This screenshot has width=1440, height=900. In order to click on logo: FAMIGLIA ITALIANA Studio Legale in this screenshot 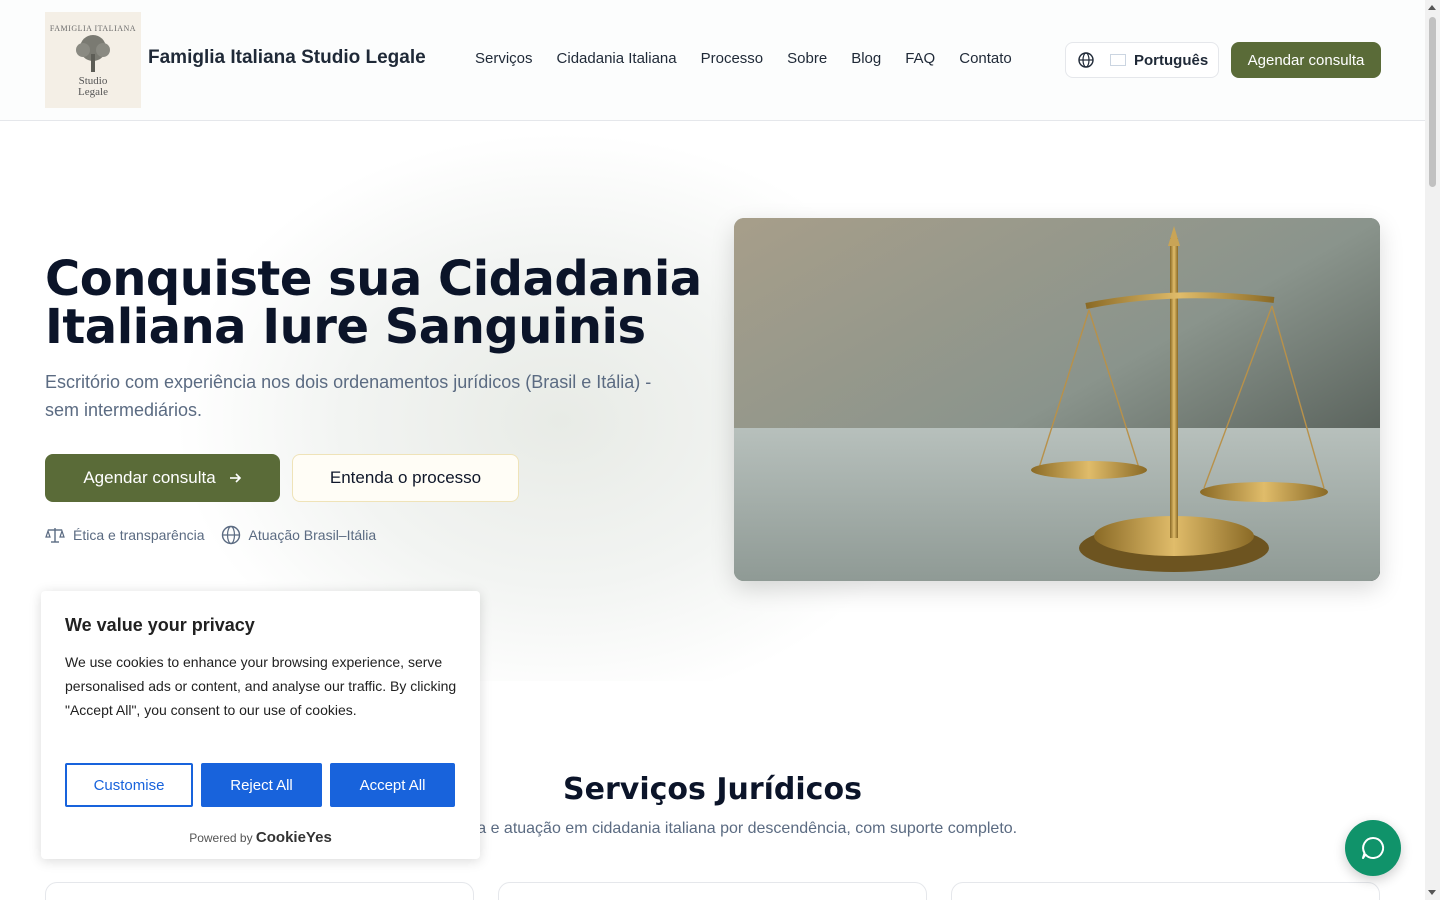, I will do `click(93, 60)`.